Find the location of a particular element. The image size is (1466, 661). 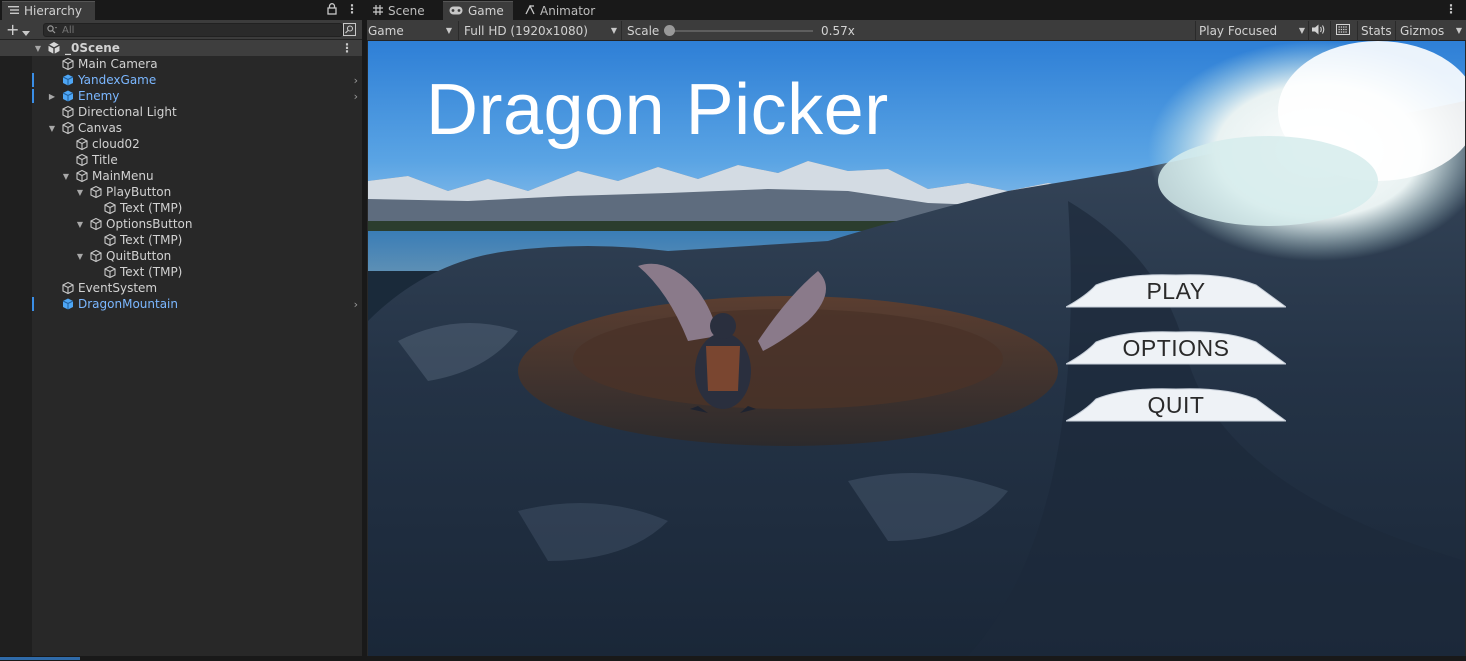

gamepad-icon is located at coordinates (456, 11).